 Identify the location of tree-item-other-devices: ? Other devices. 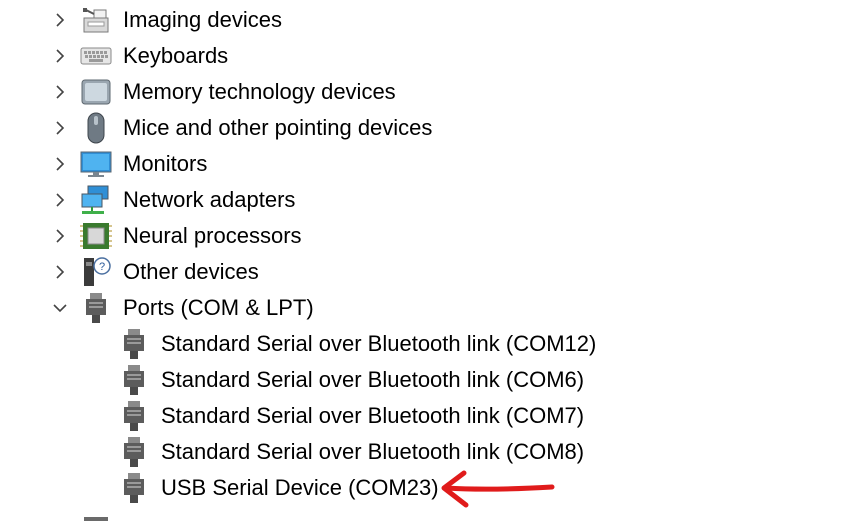
(350, 272).